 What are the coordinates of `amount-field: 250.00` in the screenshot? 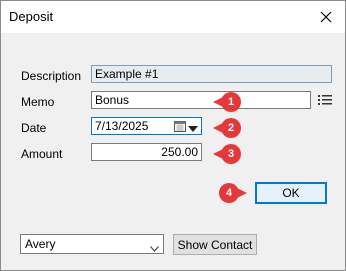 It's located at (146, 152).